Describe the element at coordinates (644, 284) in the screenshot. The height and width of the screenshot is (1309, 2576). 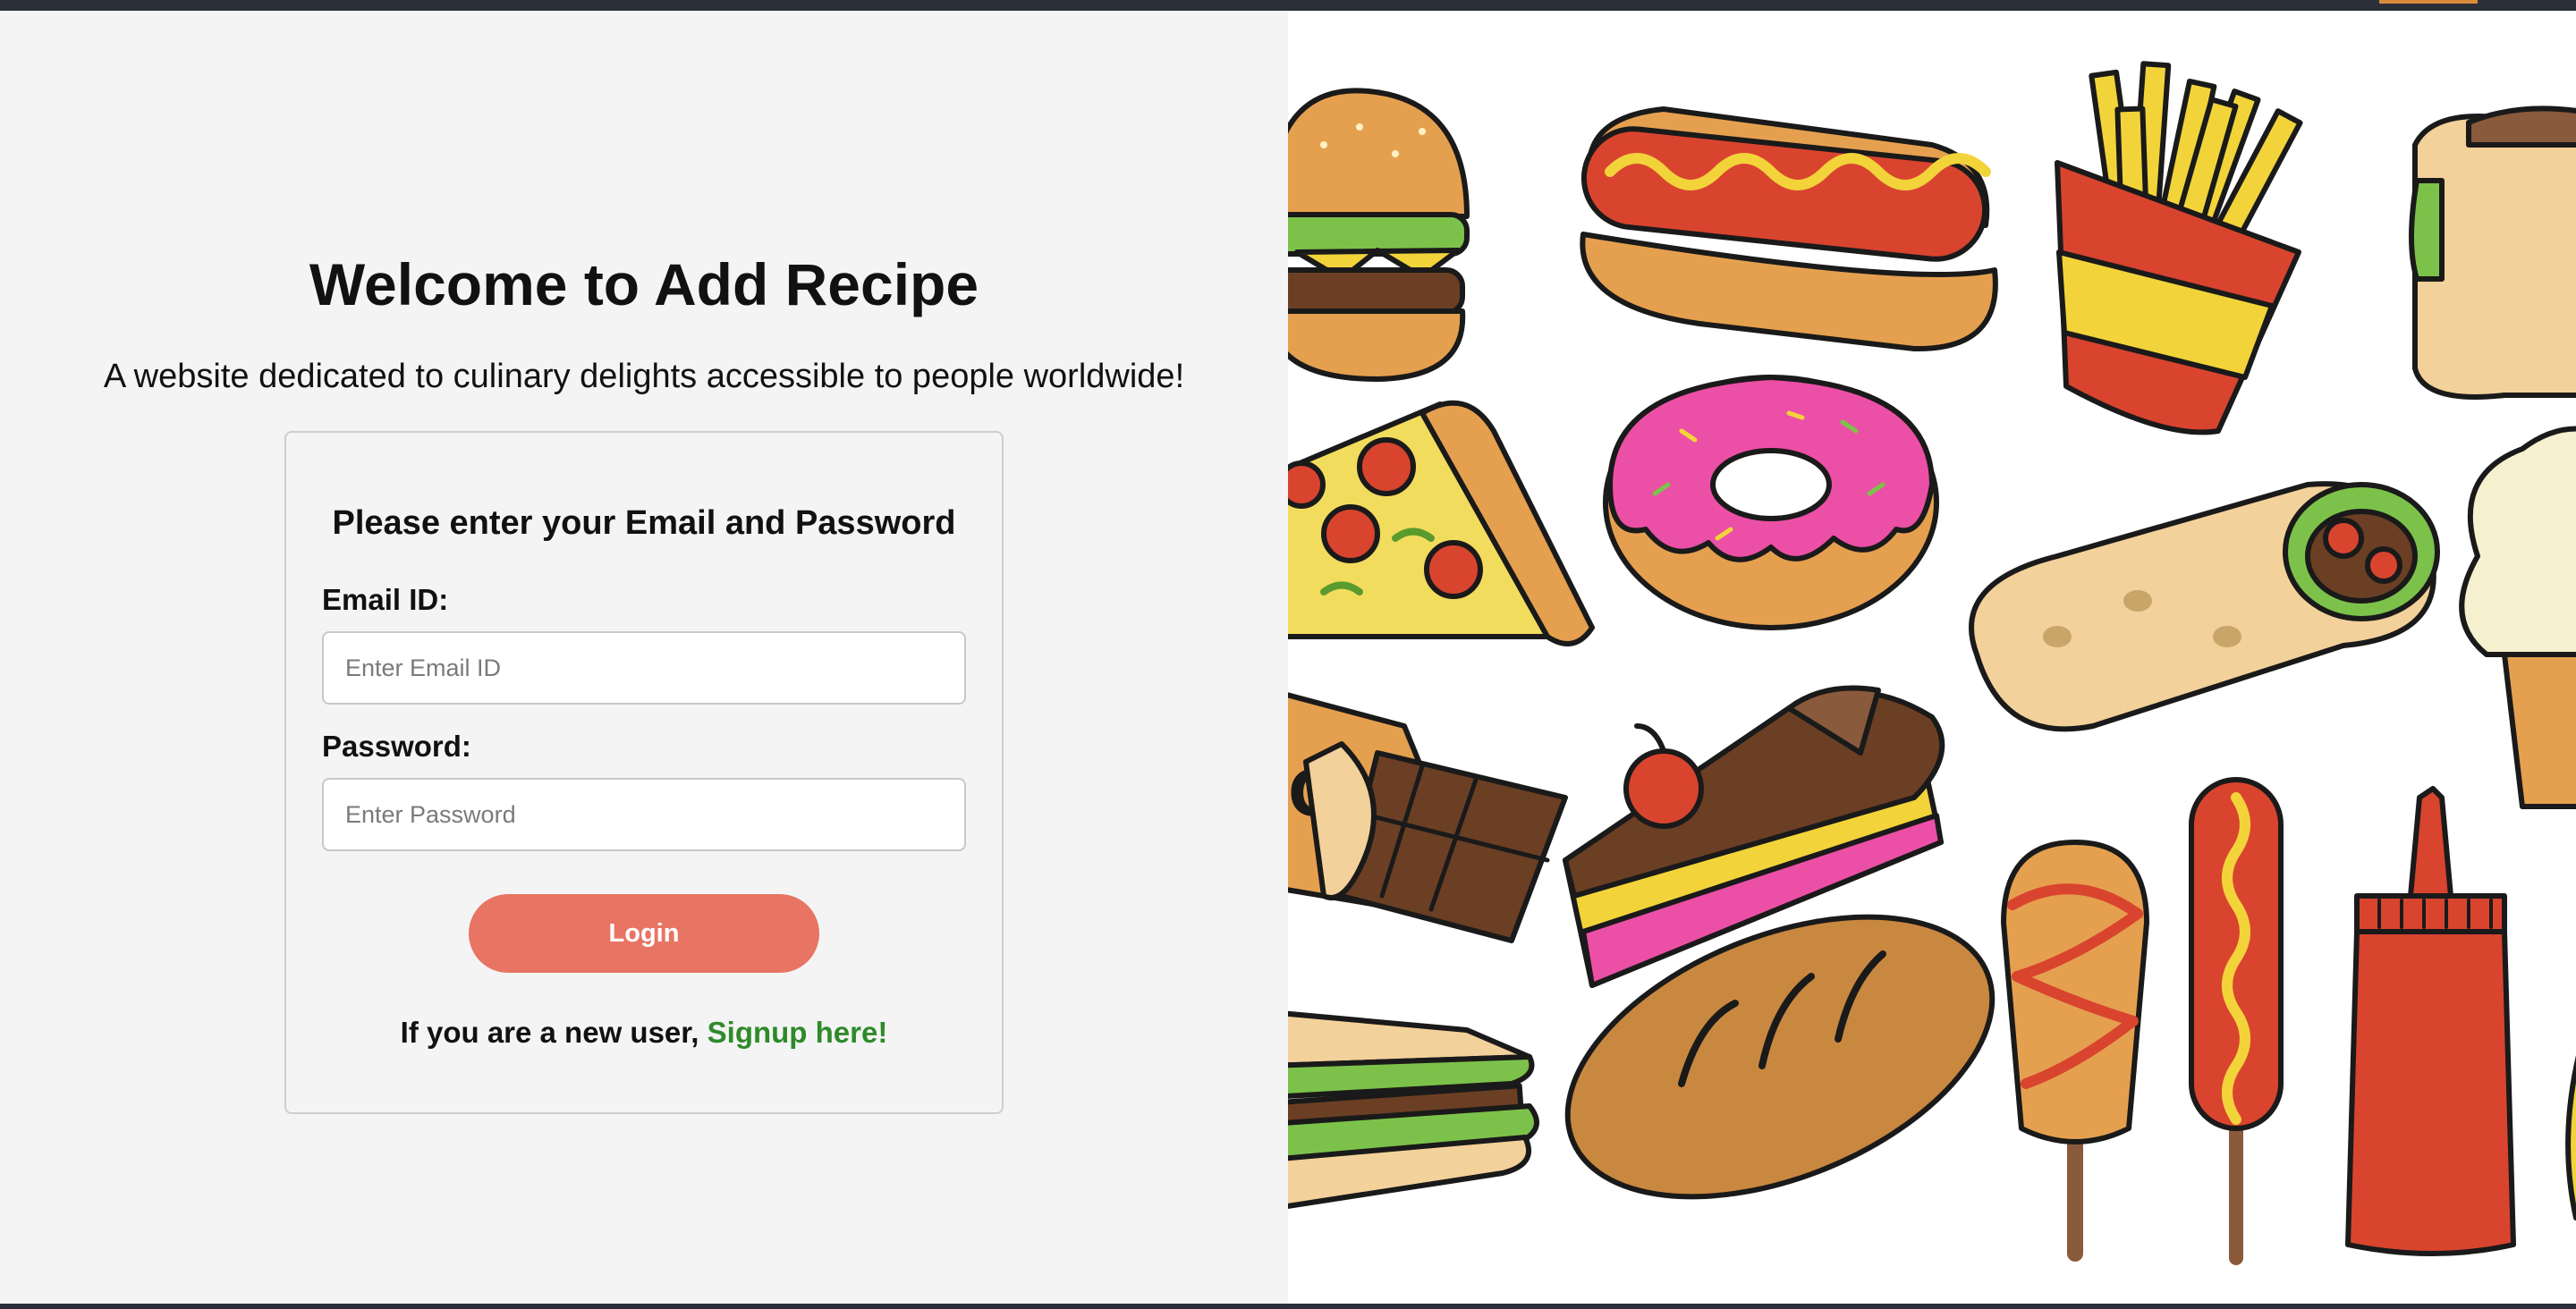
I see `page-title: Welcome to Add Recipe` at that location.